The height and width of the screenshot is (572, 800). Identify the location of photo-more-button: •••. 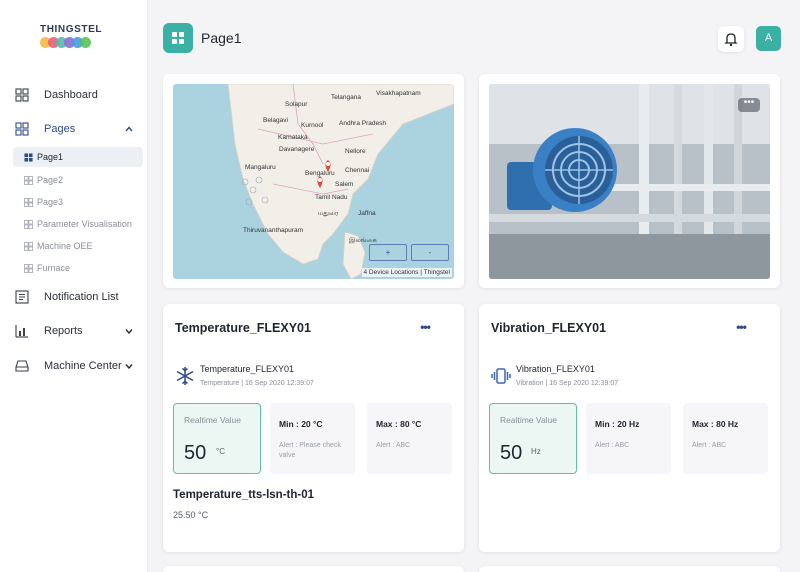
(749, 105).